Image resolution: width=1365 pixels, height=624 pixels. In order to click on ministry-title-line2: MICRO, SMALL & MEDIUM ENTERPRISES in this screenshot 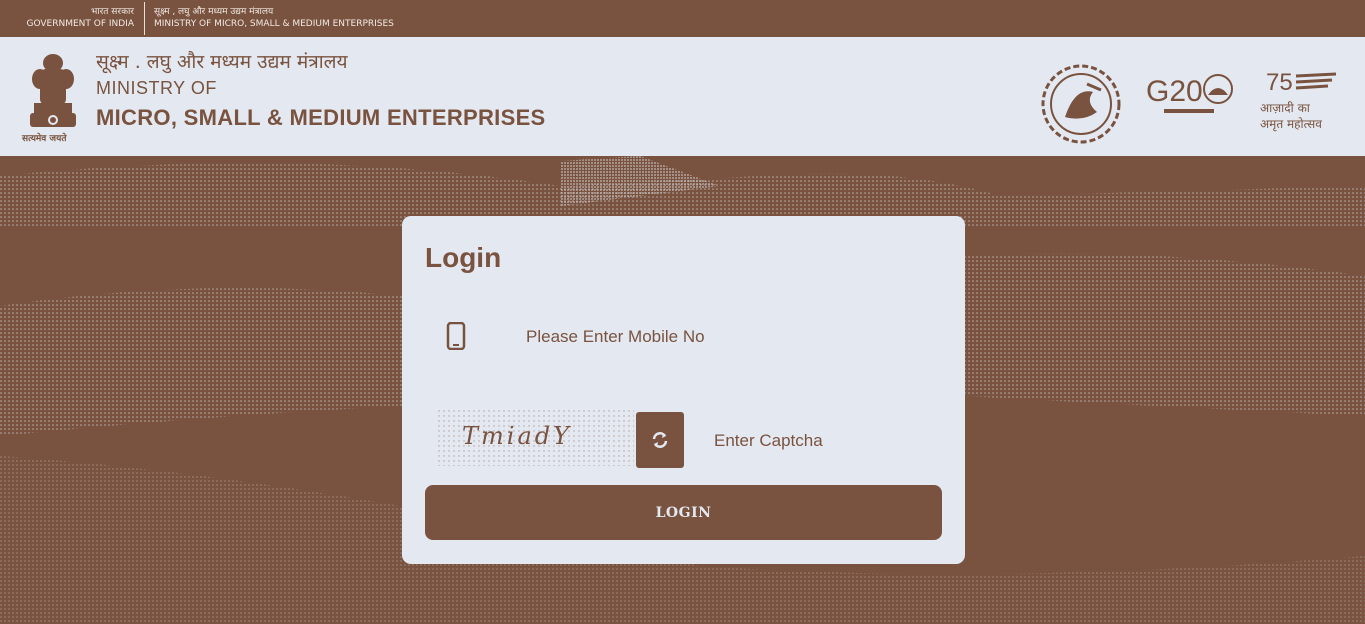, I will do `click(321, 117)`.